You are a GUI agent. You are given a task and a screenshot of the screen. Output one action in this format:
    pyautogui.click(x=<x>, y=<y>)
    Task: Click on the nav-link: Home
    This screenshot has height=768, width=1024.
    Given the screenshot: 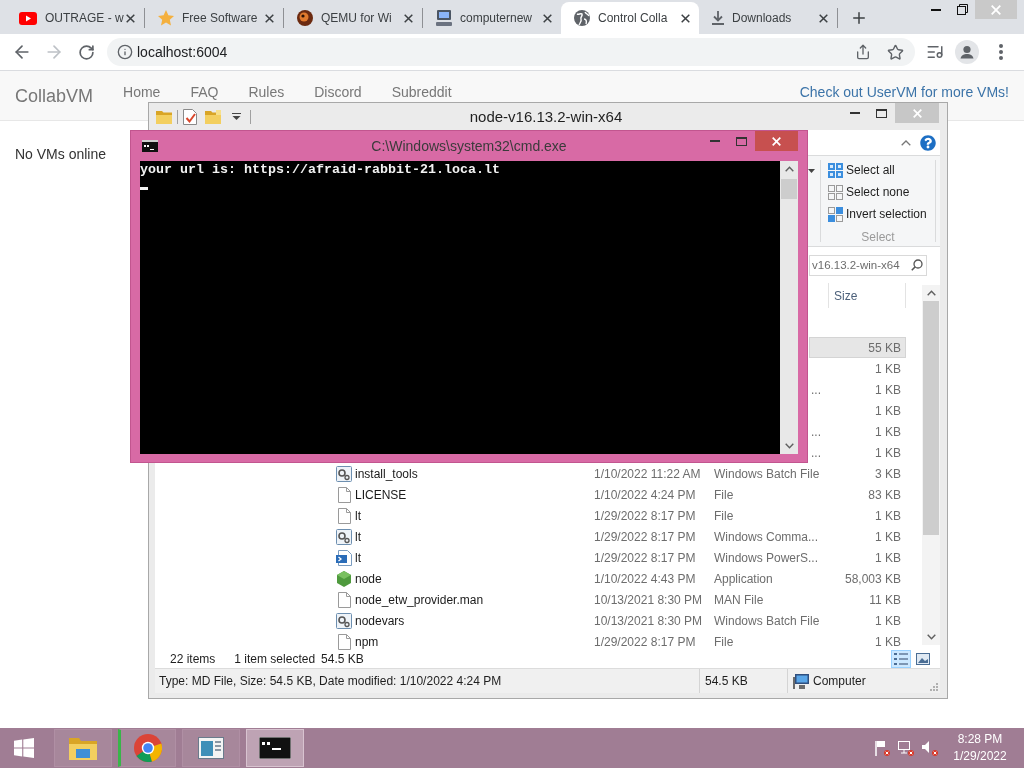 What is the action you would take?
    pyautogui.click(x=142, y=92)
    